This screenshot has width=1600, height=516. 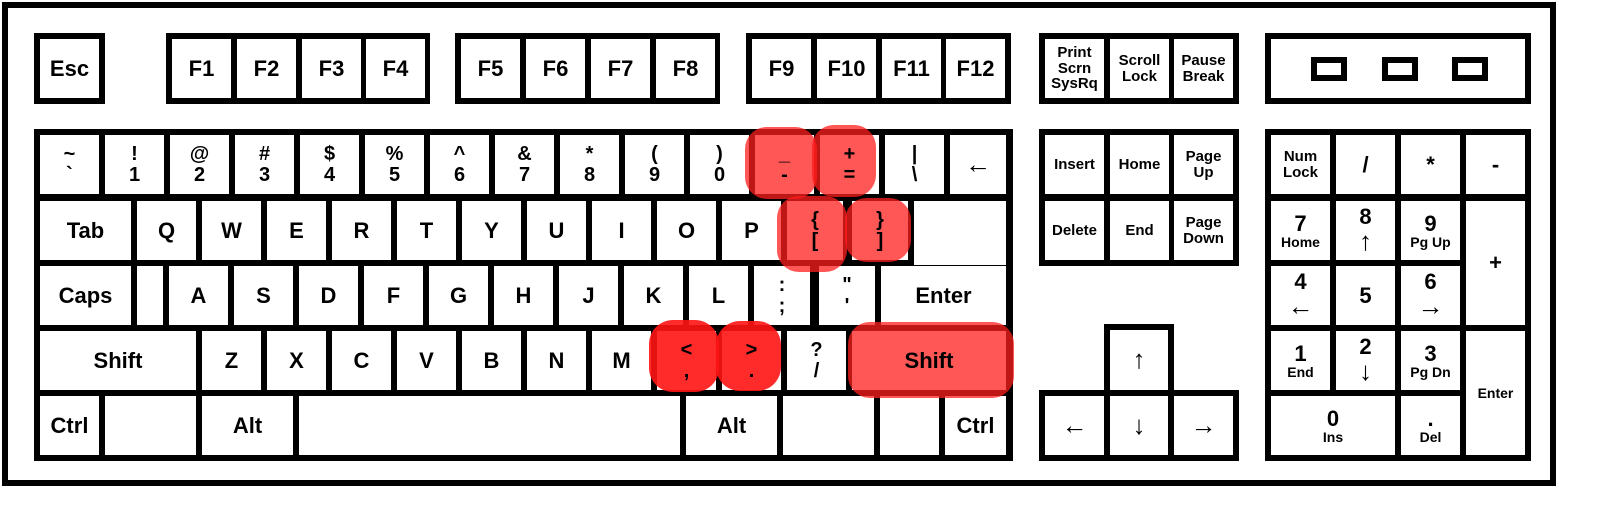 What do you see at coordinates (426, 360) in the screenshot?
I see `key-v: V` at bounding box center [426, 360].